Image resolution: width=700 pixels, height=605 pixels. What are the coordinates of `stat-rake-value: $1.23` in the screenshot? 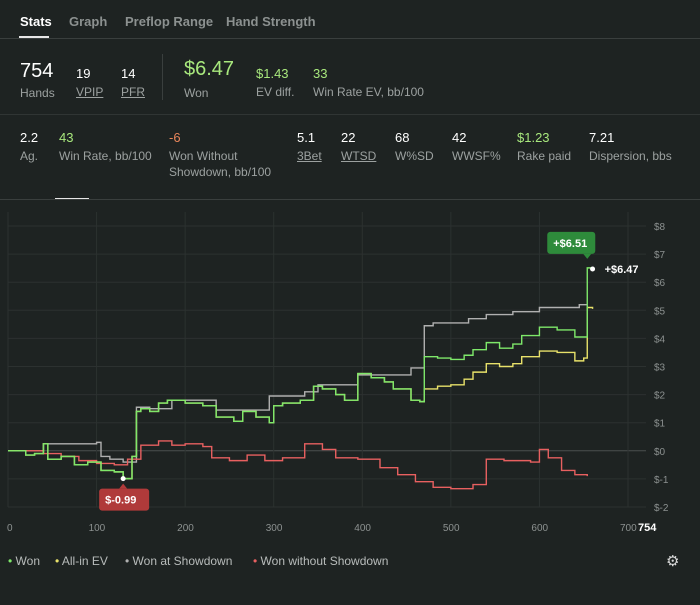 It's located at (533, 137).